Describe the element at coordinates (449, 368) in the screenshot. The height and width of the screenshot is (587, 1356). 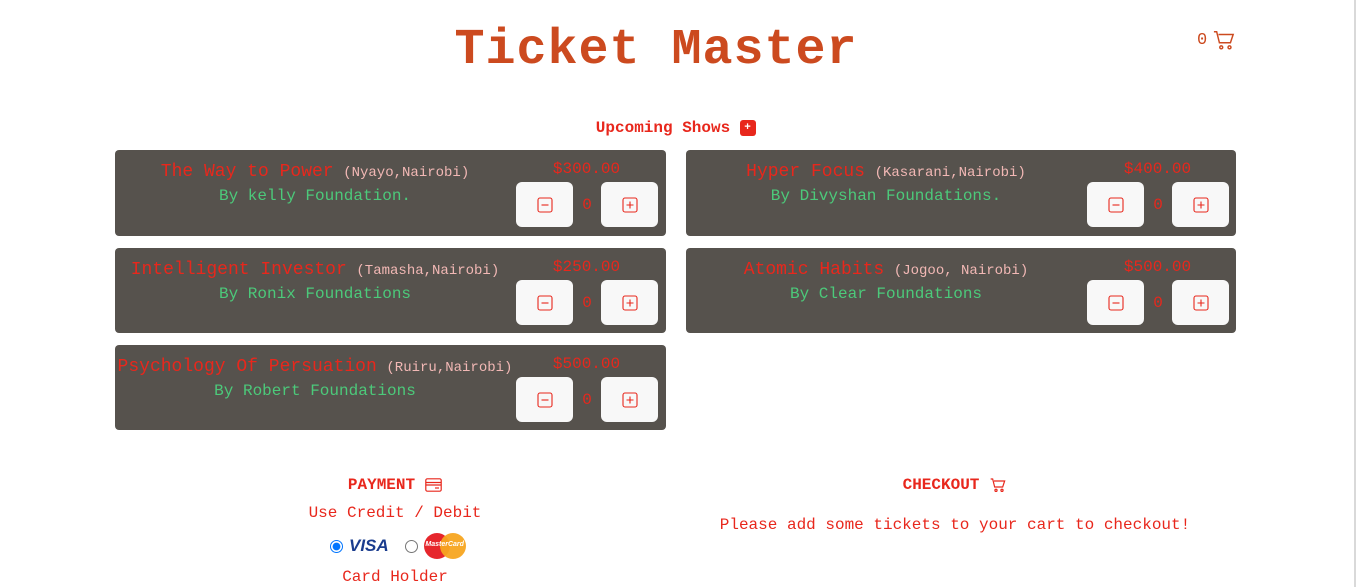
I see `show-venue: (Ruiru,Nairobi)` at that location.